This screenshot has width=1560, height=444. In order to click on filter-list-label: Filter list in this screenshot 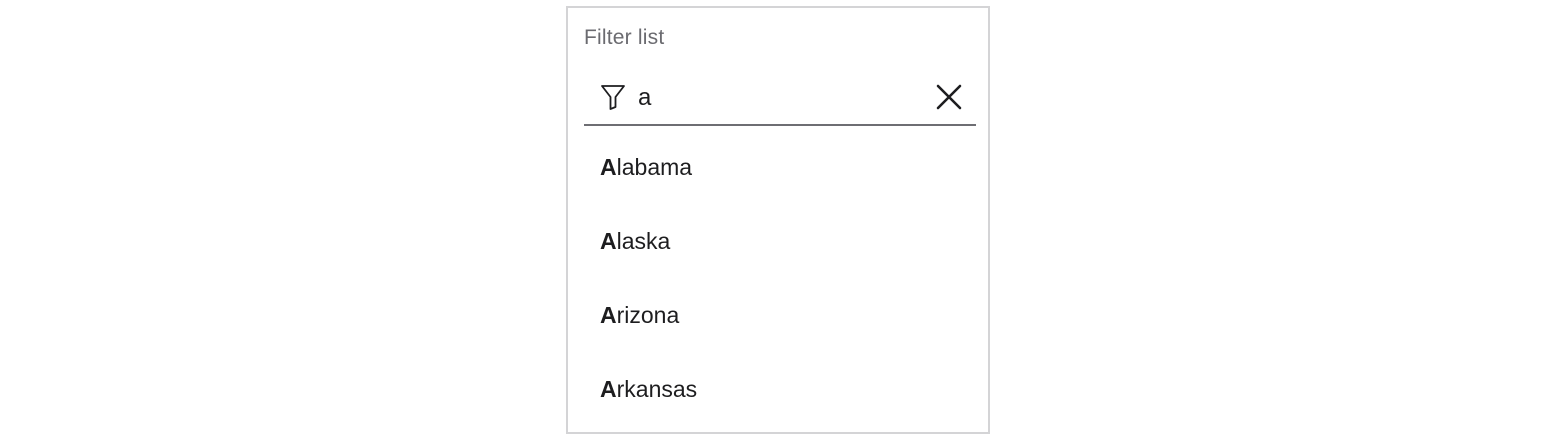, I will do `click(624, 37)`.